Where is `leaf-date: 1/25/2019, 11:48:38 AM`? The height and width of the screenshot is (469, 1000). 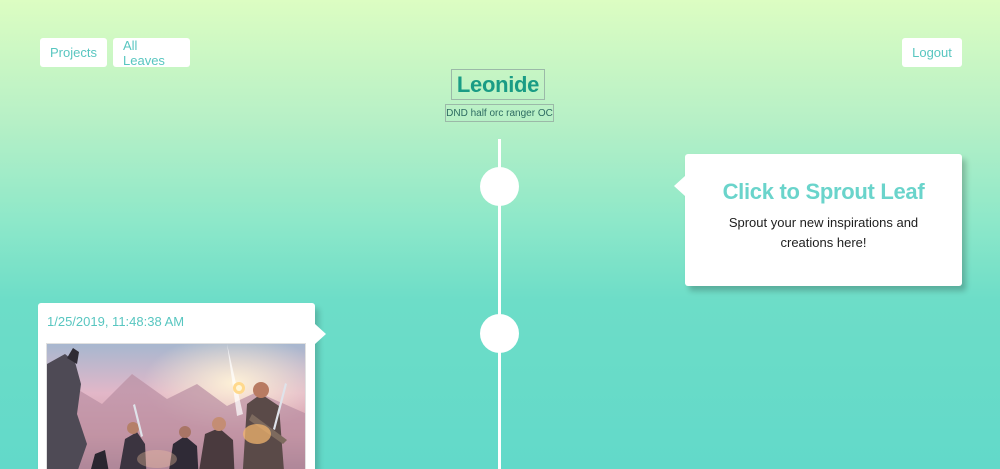
leaf-date: 1/25/2019, 11:48:38 AM is located at coordinates (116, 321).